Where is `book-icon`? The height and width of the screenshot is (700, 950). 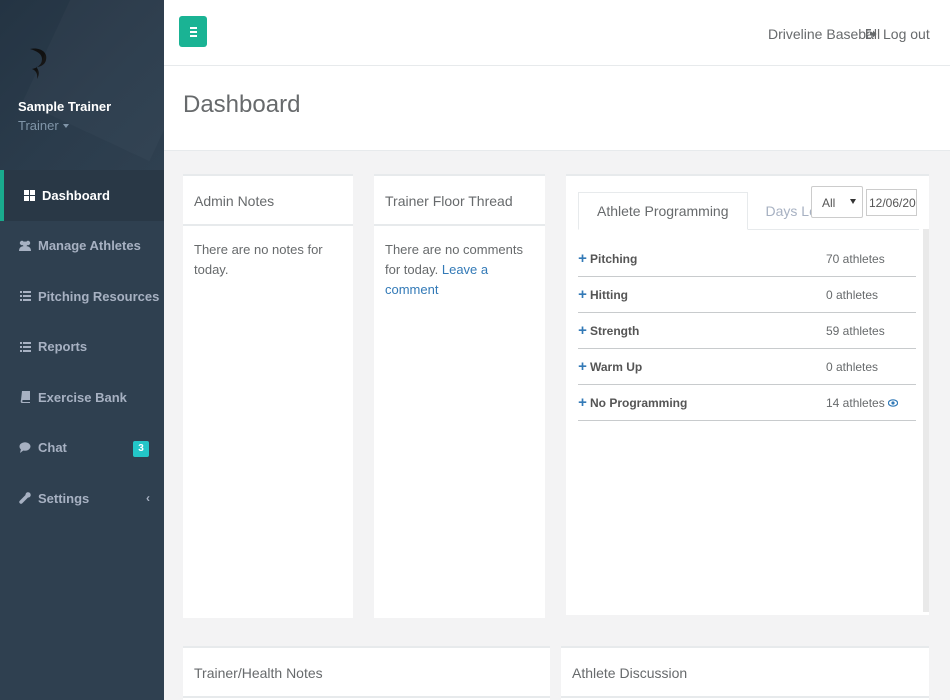
book-icon is located at coordinates (25, 397).